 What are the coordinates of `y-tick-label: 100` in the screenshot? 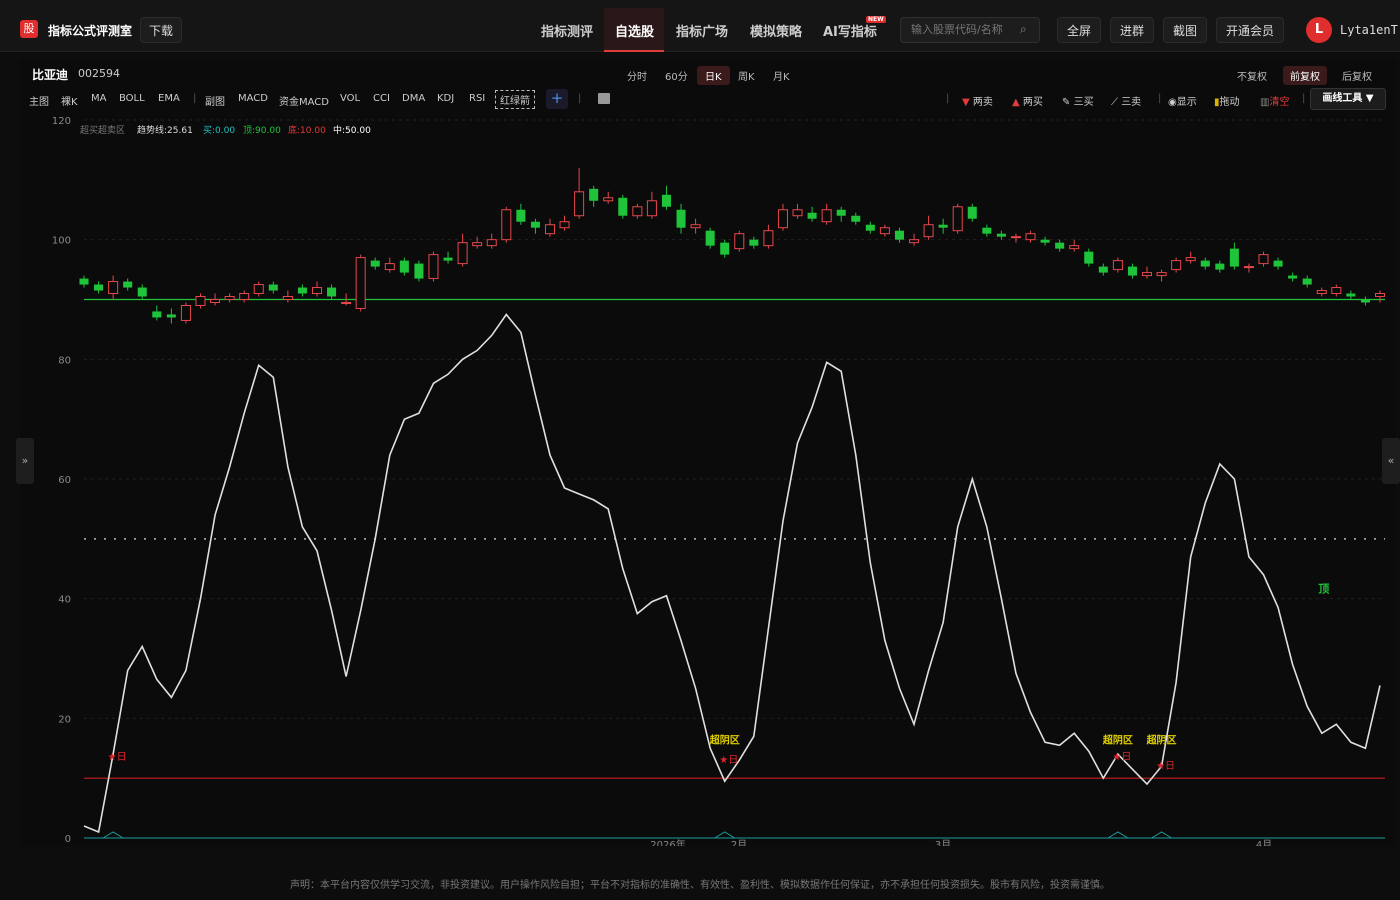 It's located at (61, 241).